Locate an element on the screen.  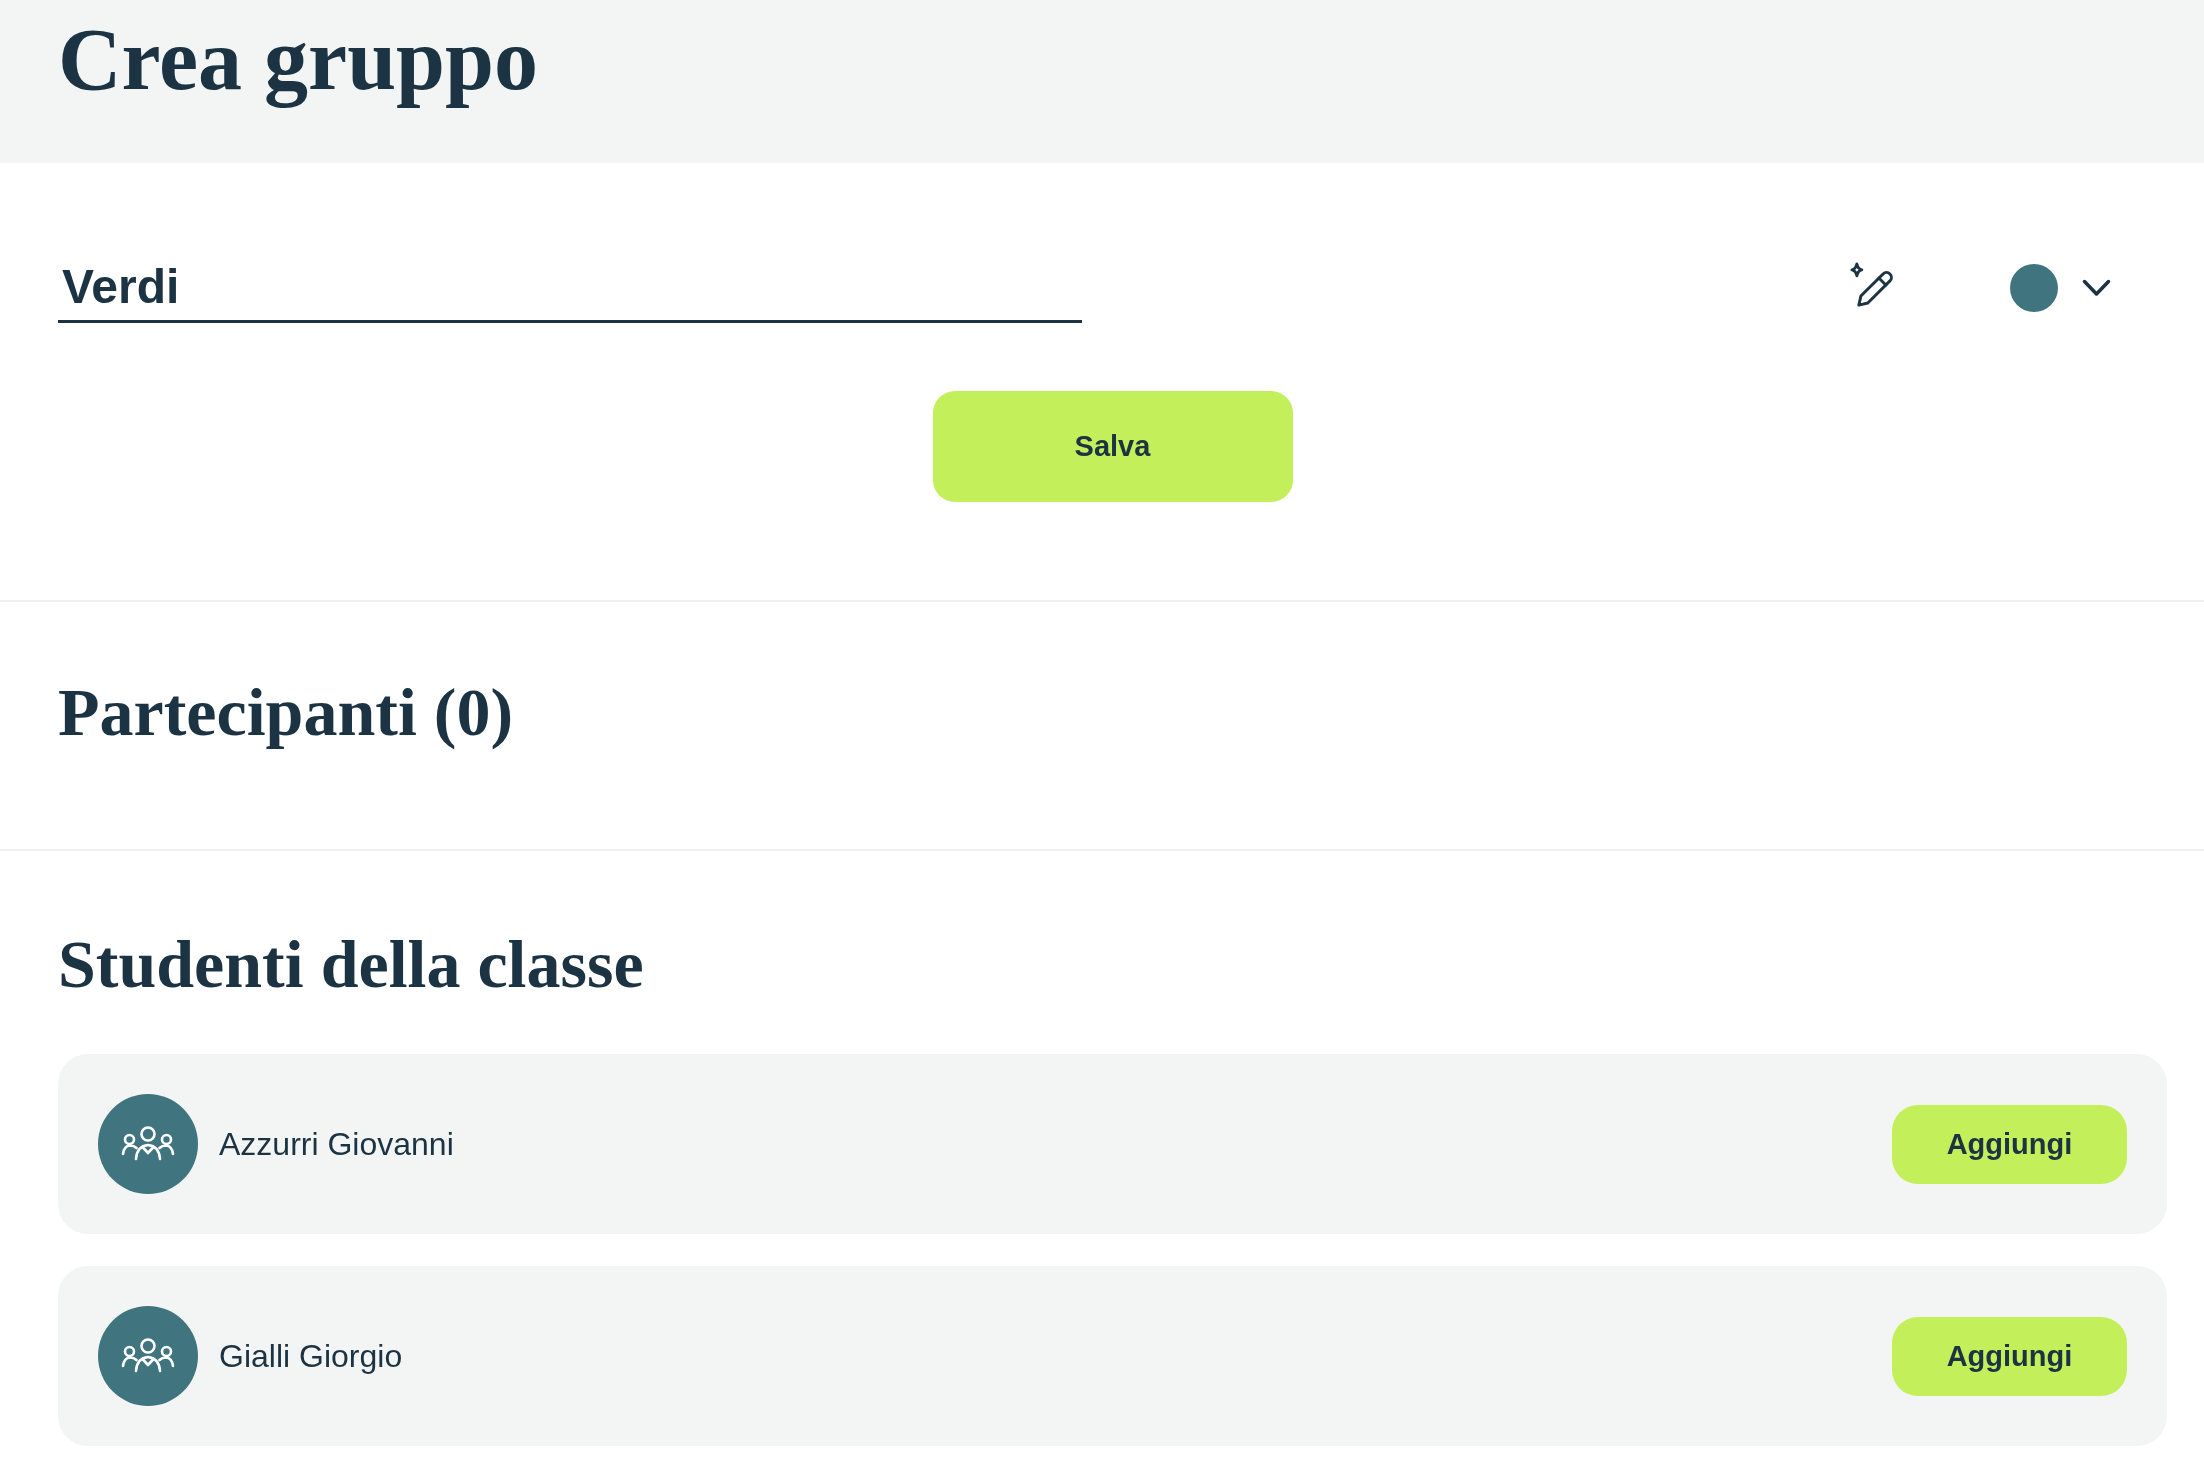
color-swatch-icon is located at coordinates (2034, 288).